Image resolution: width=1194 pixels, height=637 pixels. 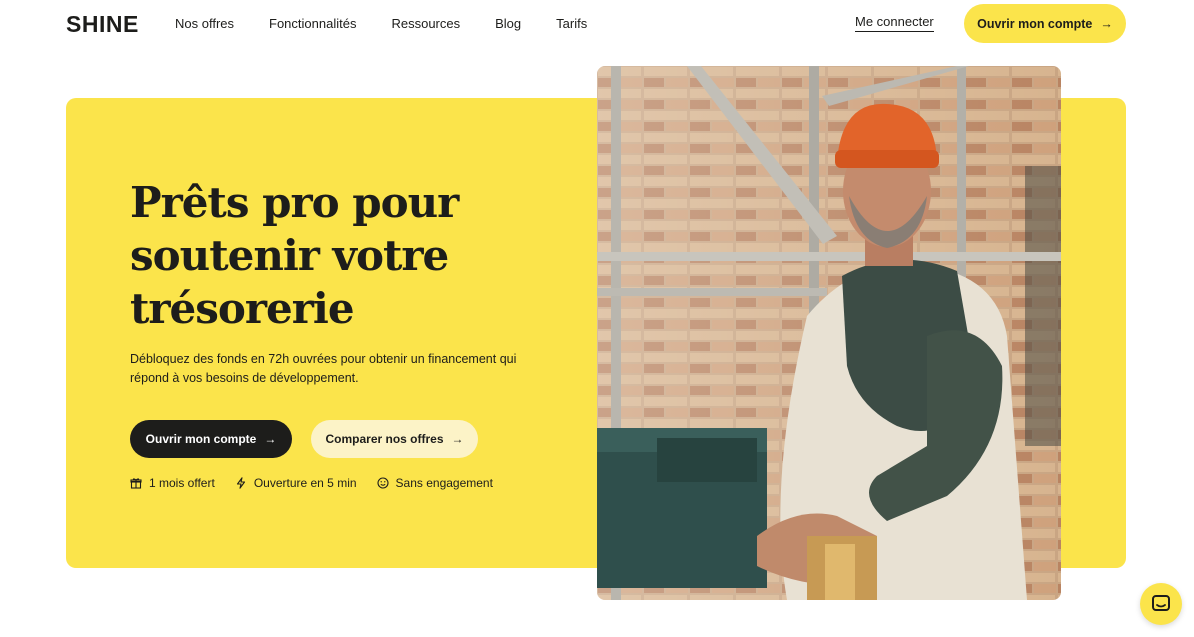 I want to click on lightning-icon, so click(x=240, y=483).